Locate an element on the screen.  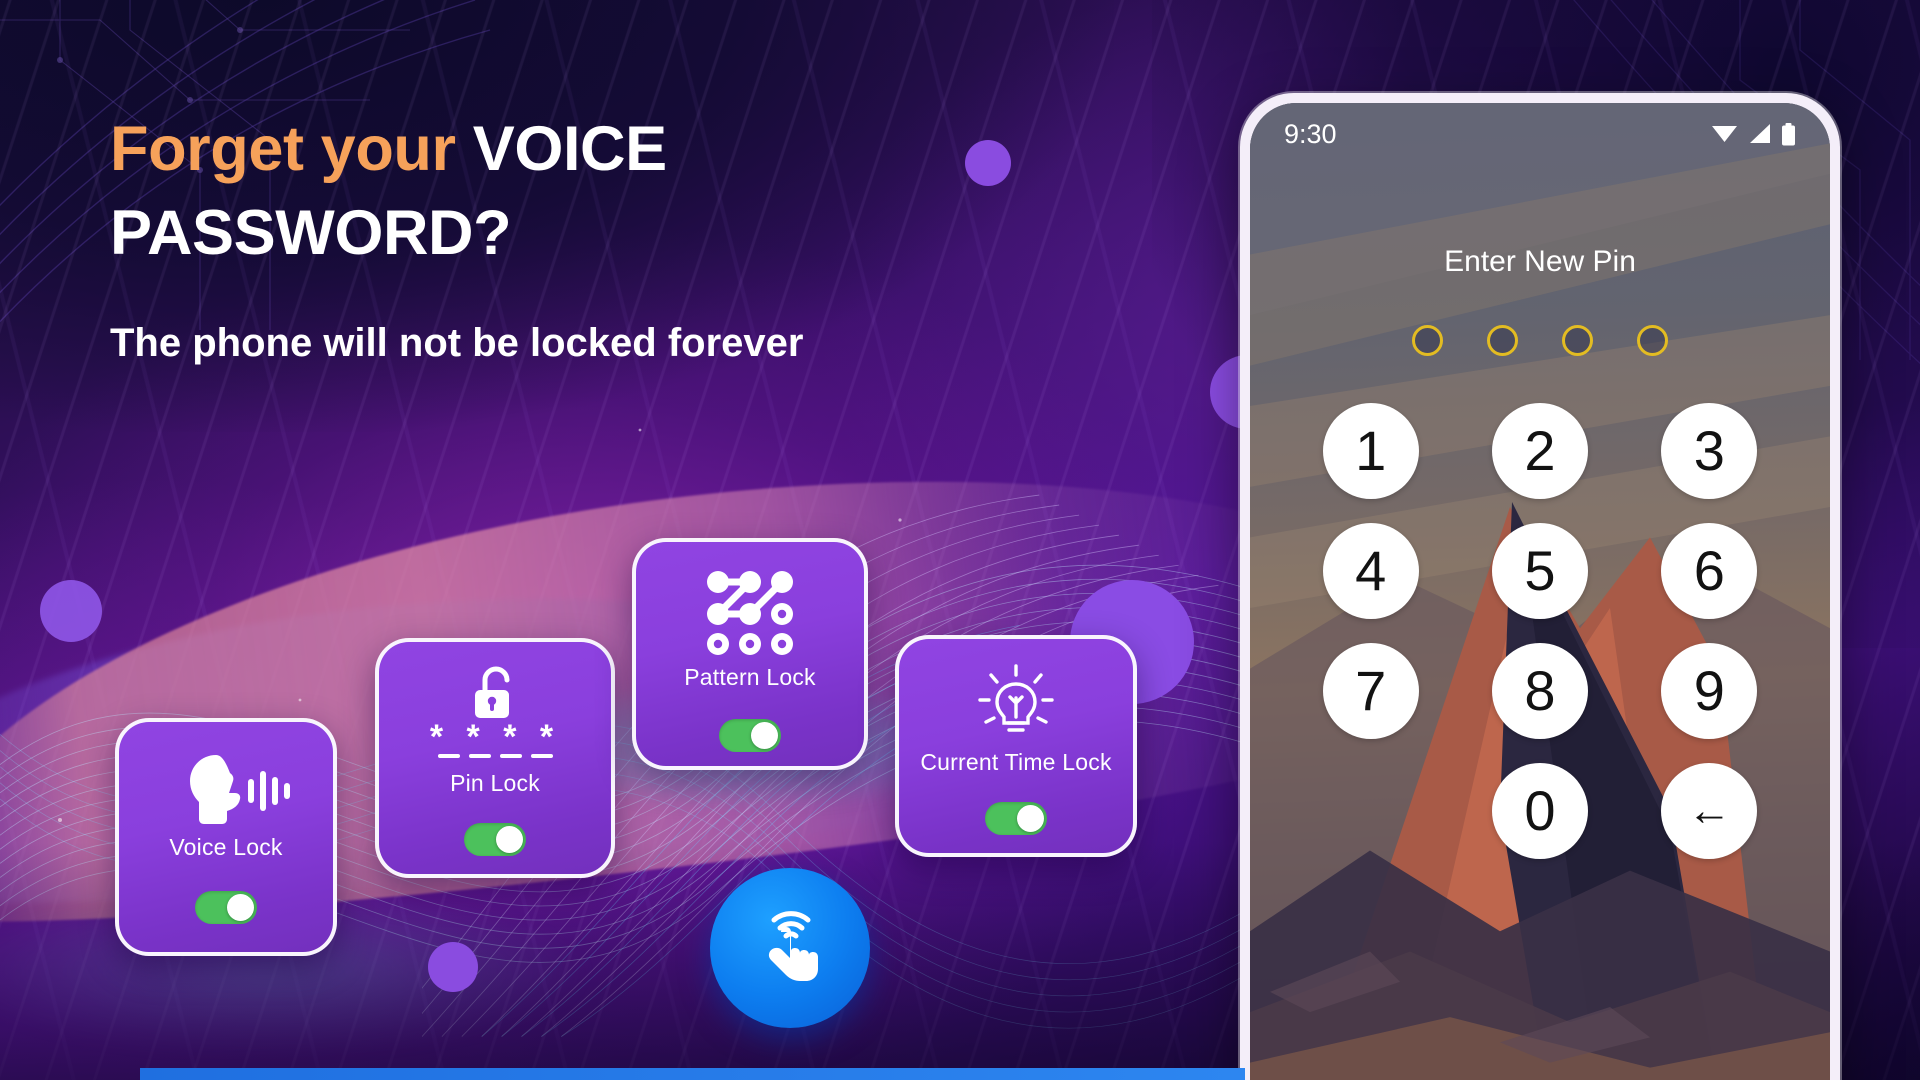
feature-card-label: Current Time Lock is located at coordinates (1016, 762).